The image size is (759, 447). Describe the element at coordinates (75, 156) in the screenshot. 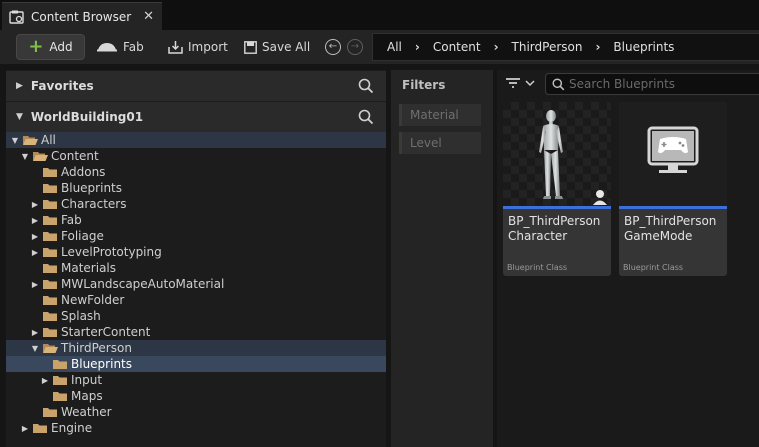

I see `tree-item-label: Content` at that location.